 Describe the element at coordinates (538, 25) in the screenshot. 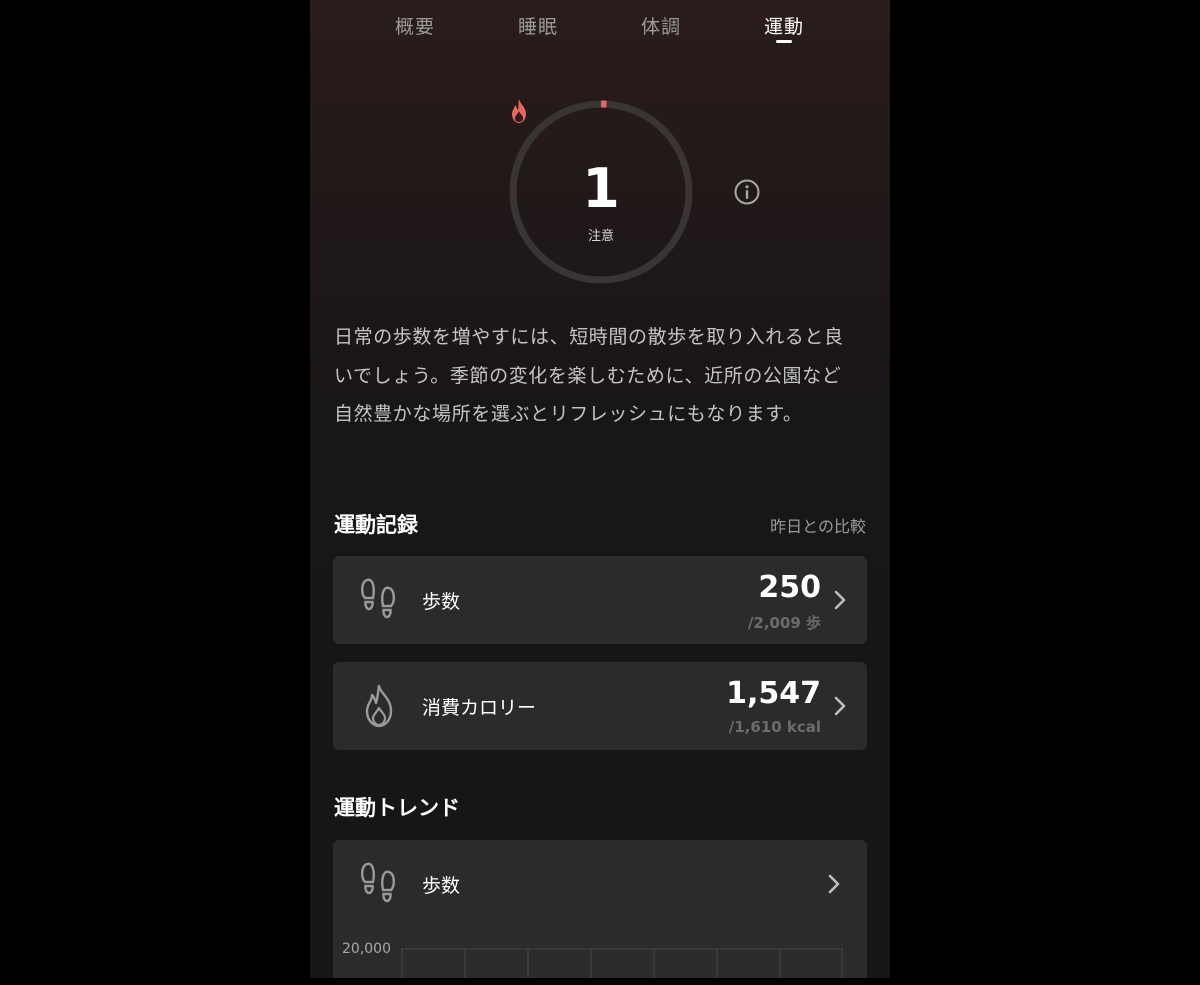

I see `tab-sleep: 睡眠` at that location.